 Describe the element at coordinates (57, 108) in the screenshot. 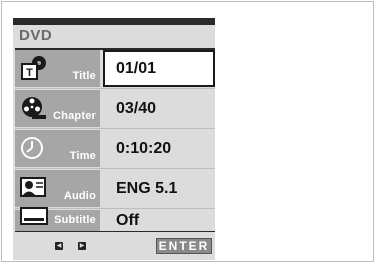

I see `chapter-label-box: Chapter` at that location.